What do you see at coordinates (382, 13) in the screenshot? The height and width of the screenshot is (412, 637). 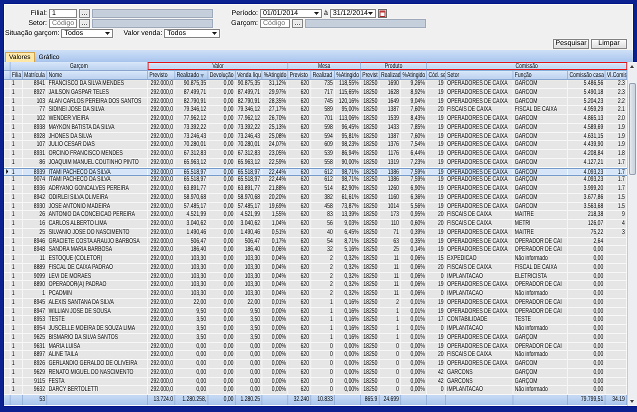 I see `calendar-icon` at bounding box center [382, 13].